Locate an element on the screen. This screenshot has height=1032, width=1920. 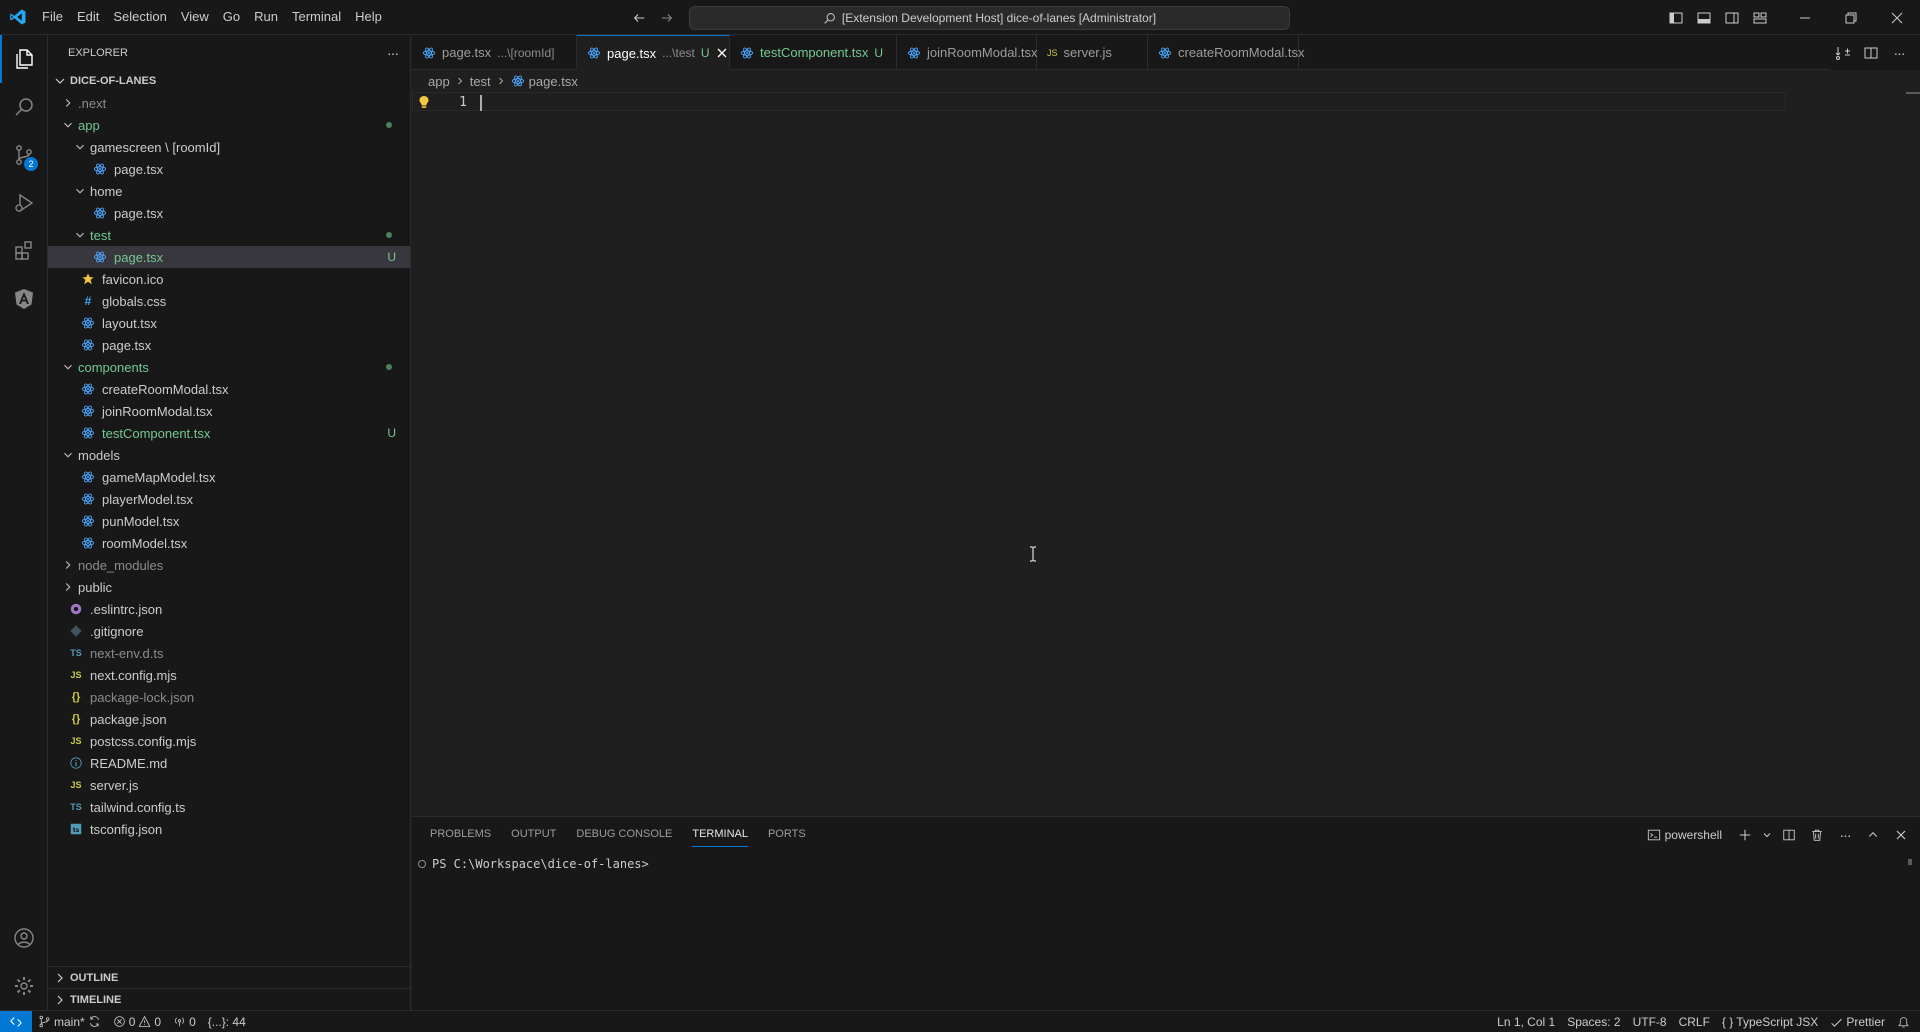
search-view-icon is located at coordinates (24, 107).